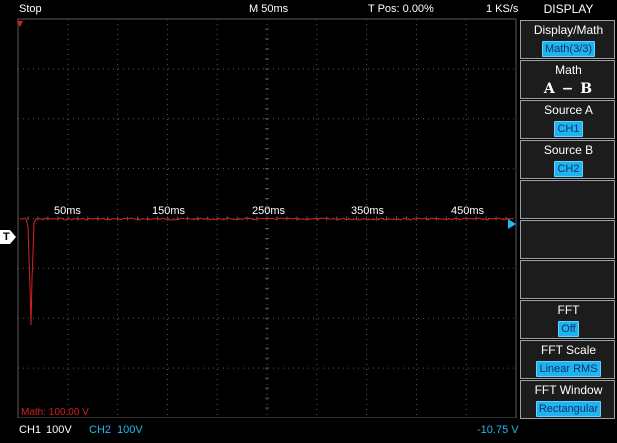  What do you see at coordinates (30, 430) in the screenshot?
I see `ch1-label: CH1` at bounding box center [30, 430].